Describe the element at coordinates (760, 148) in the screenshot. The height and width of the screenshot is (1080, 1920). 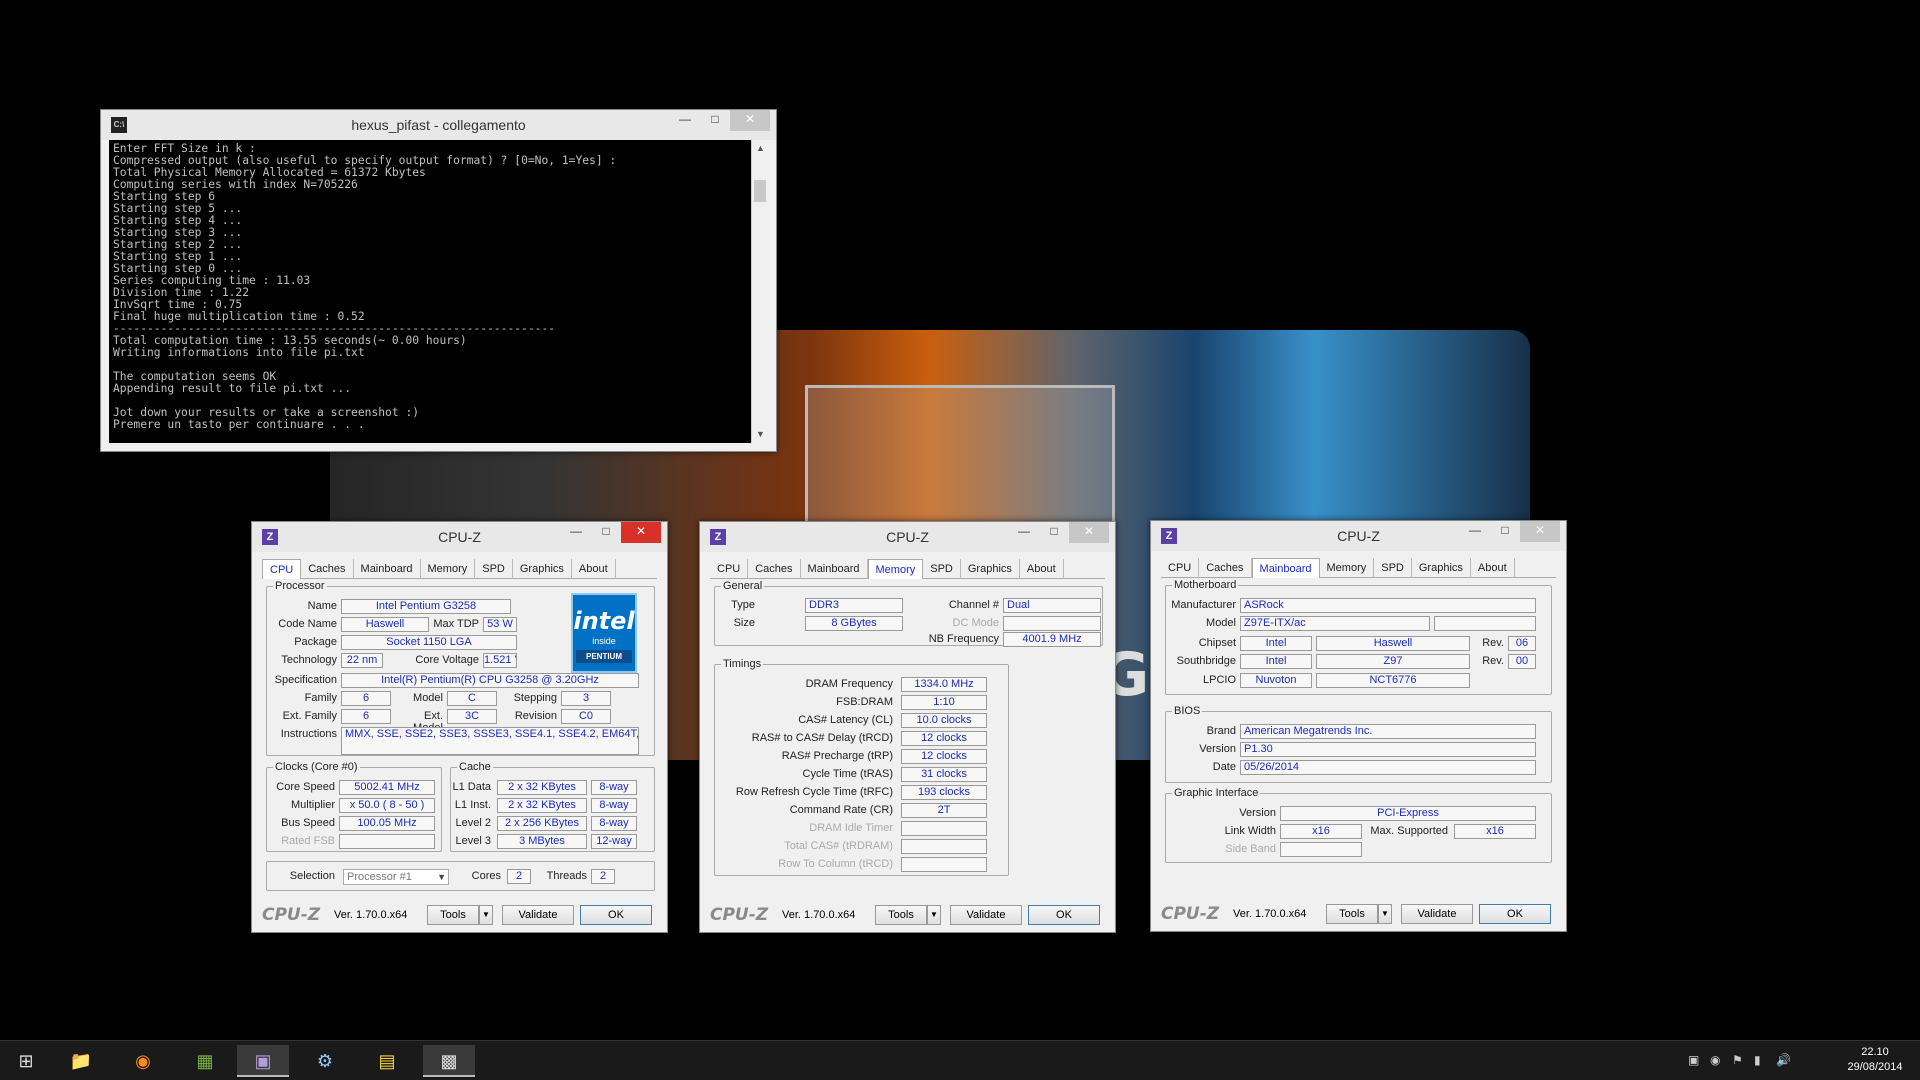
I see `scroll-up-icon: ▲` at that location.